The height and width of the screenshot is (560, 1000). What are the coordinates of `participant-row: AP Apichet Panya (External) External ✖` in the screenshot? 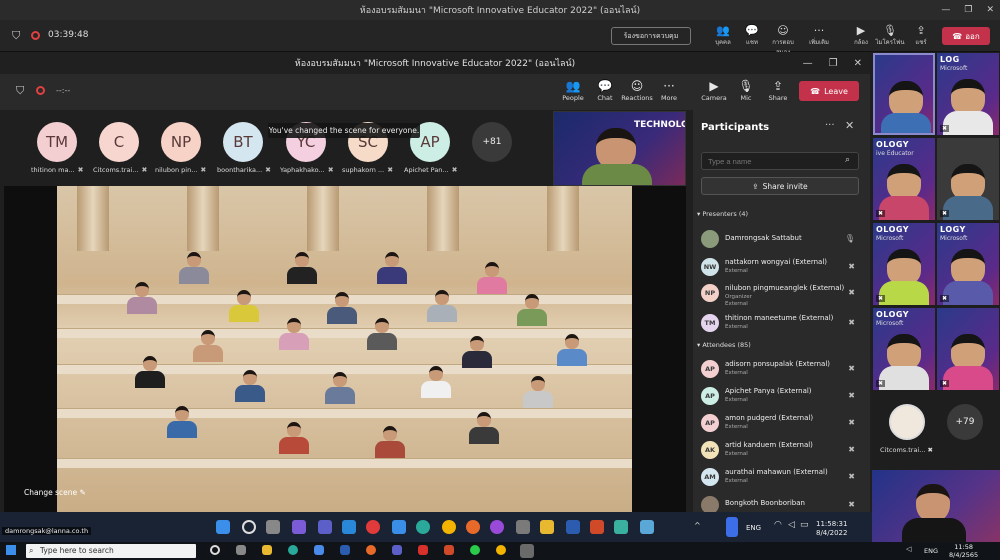 It's located at (782, 397).